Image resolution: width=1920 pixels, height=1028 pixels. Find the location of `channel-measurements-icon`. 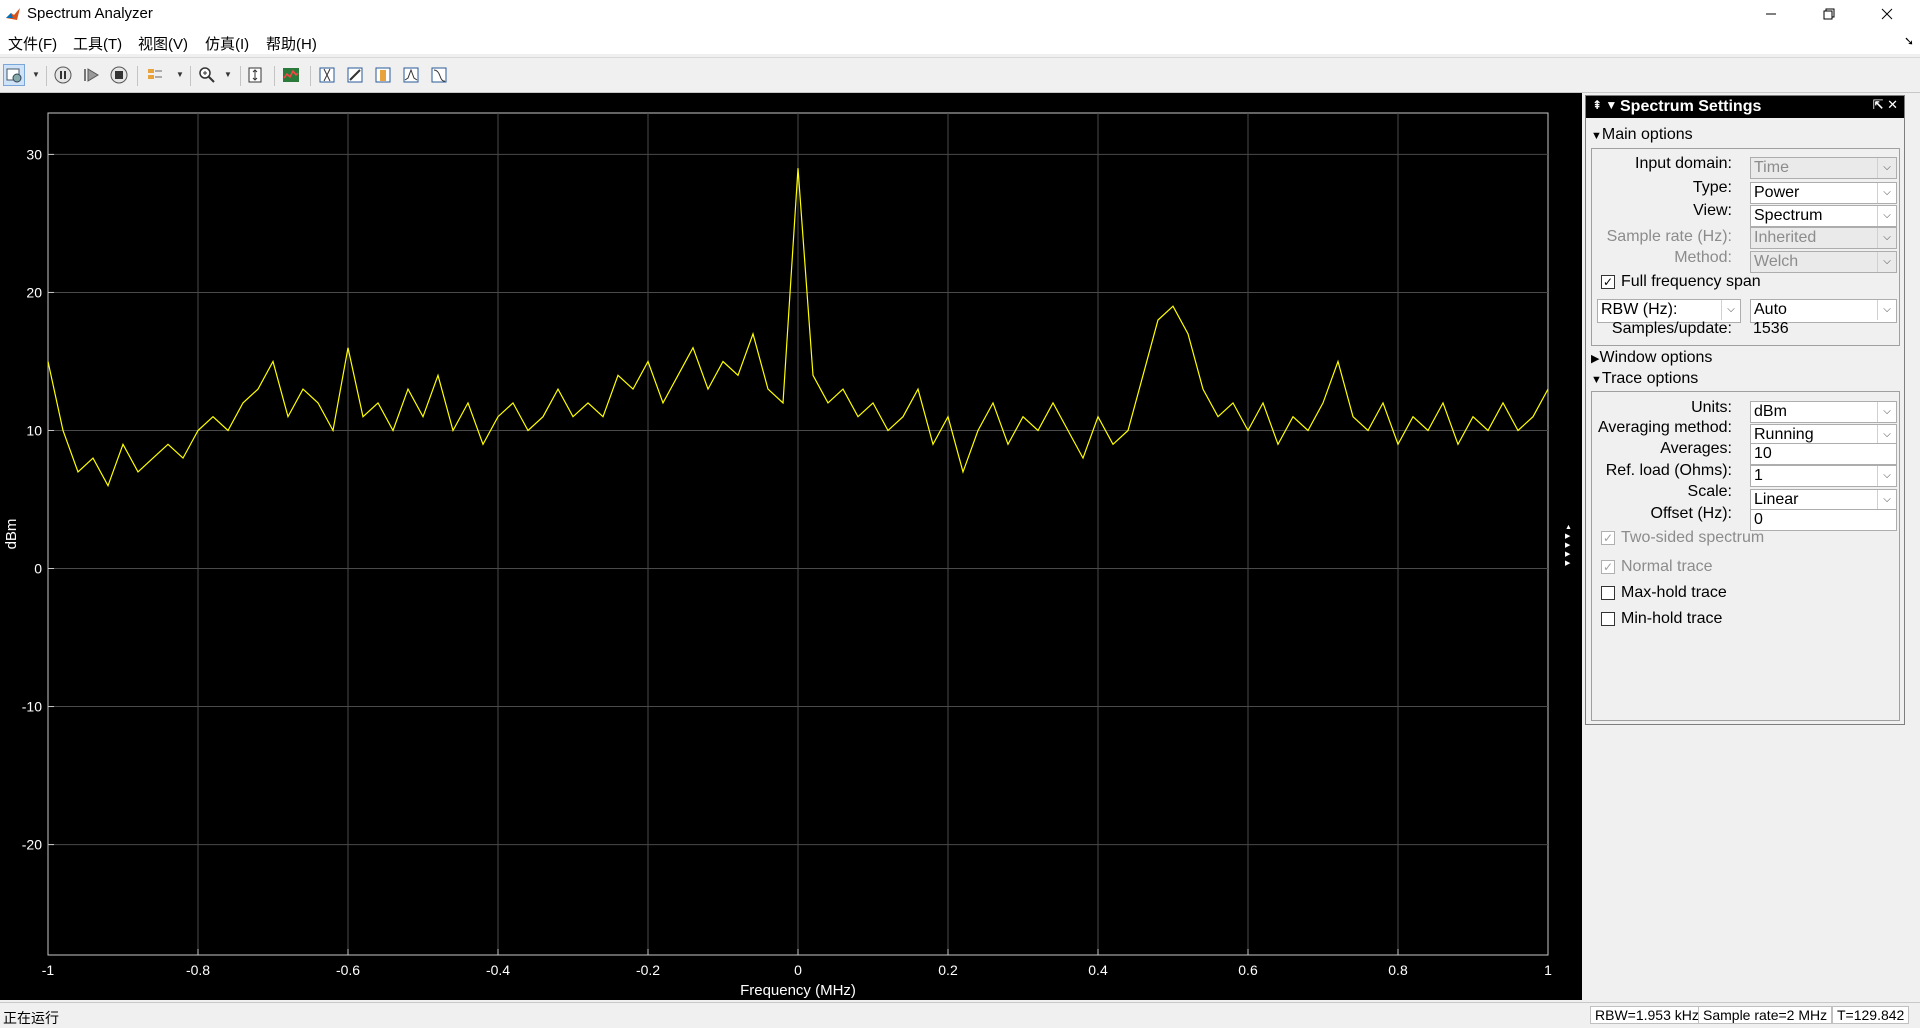

channel-measurements-icon is located at coordinates (355, 75).